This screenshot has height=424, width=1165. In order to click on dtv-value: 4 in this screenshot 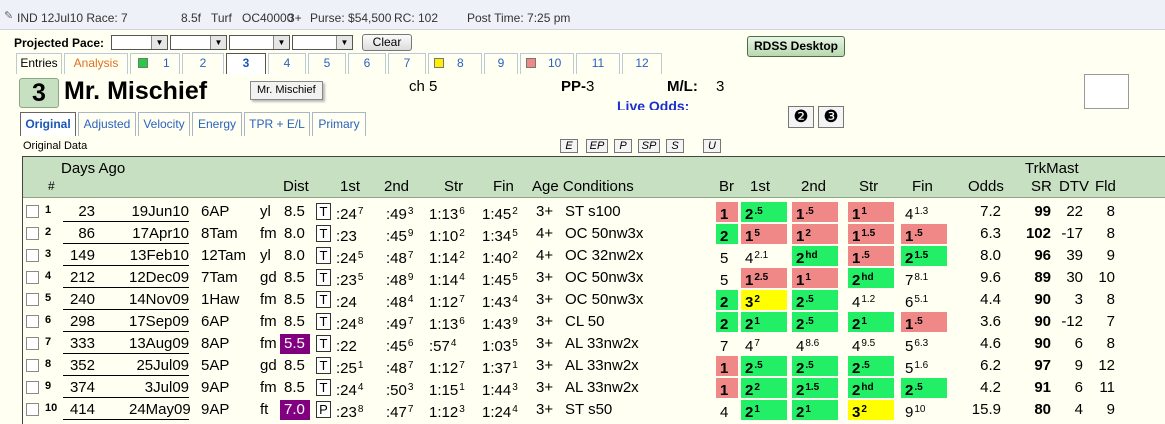, I will do `click(1078, 409)`.